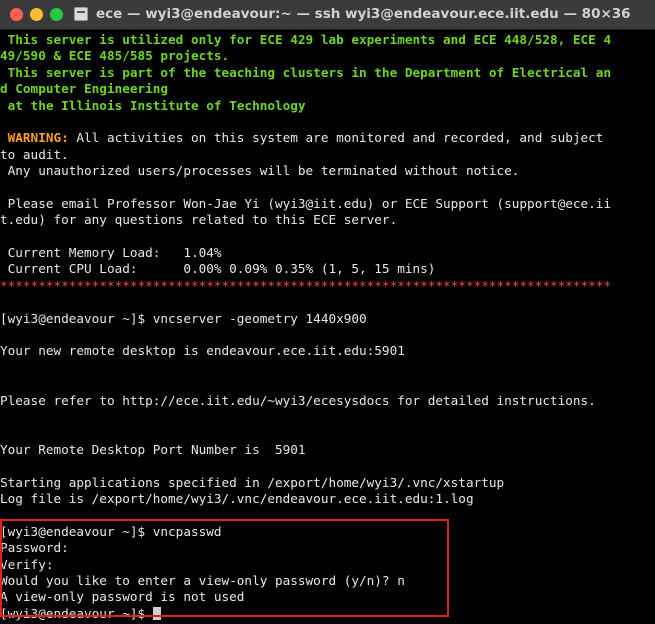  Describe the element at coordinates (111, 253) in the screenshot. I see `memory-load: Current Memory Load: 1.04%` at that location.